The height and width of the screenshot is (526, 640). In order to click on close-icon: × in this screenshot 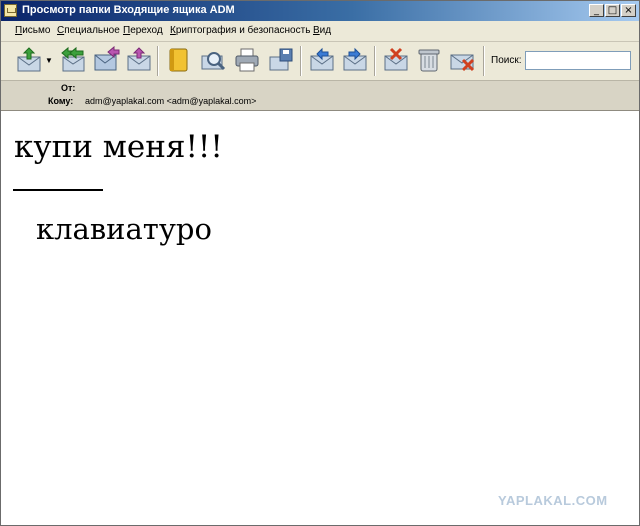, I will do `click(628, 10)`.